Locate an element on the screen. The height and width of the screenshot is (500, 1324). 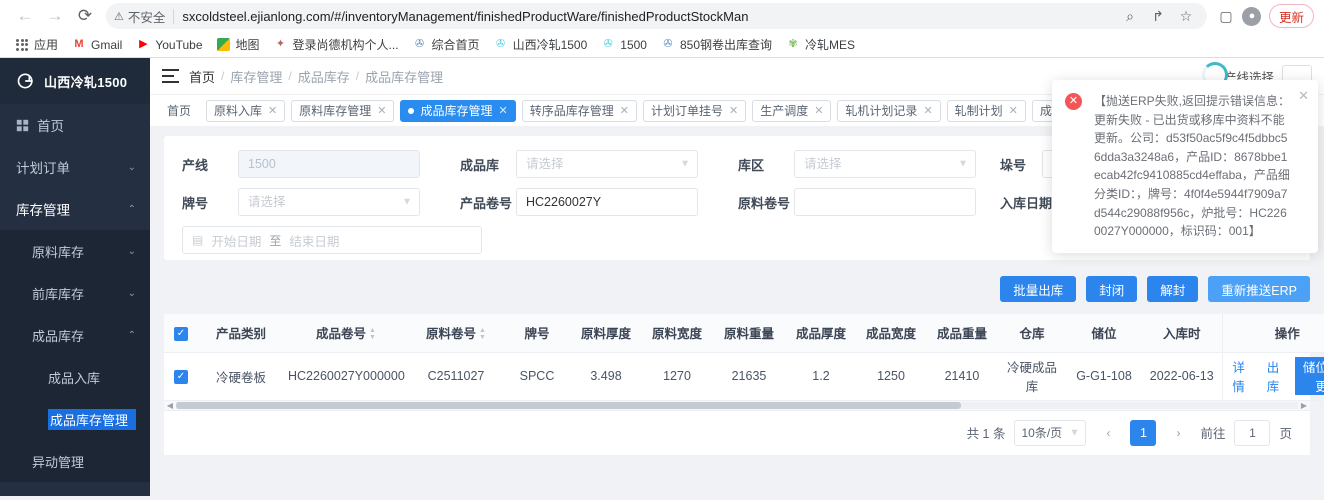
breadcrumb-item: 成品库存管理 is located at coordinates (404, 76).